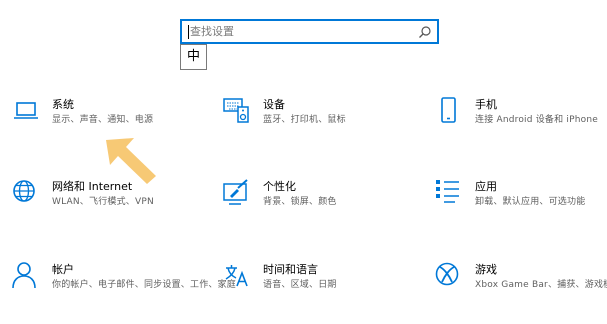 The width and height of the screenshot is (607, 324). What do you see at coordinates (274, 104) in the screenshot?
I see `tile-title: 设备` at bounding box center [274, 104].